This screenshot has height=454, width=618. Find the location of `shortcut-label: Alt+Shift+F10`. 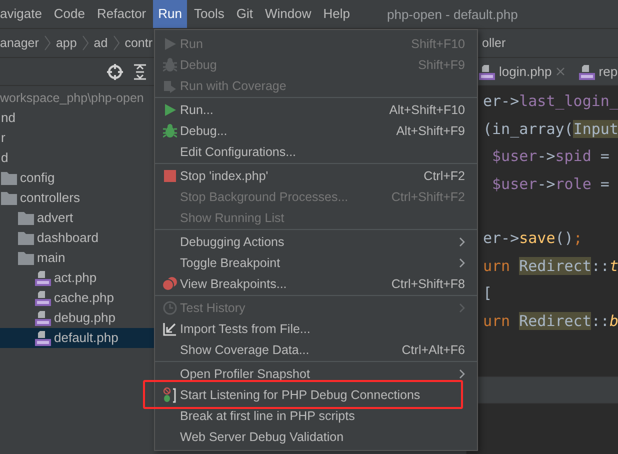

shortcut-label: Alt+Shift+F10 is located at coordinates (427, 109).